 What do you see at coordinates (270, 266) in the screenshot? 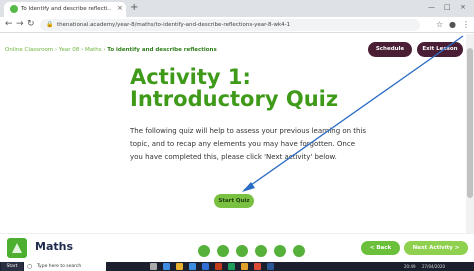
I see `word-icon` at bounding box center [270, 266].